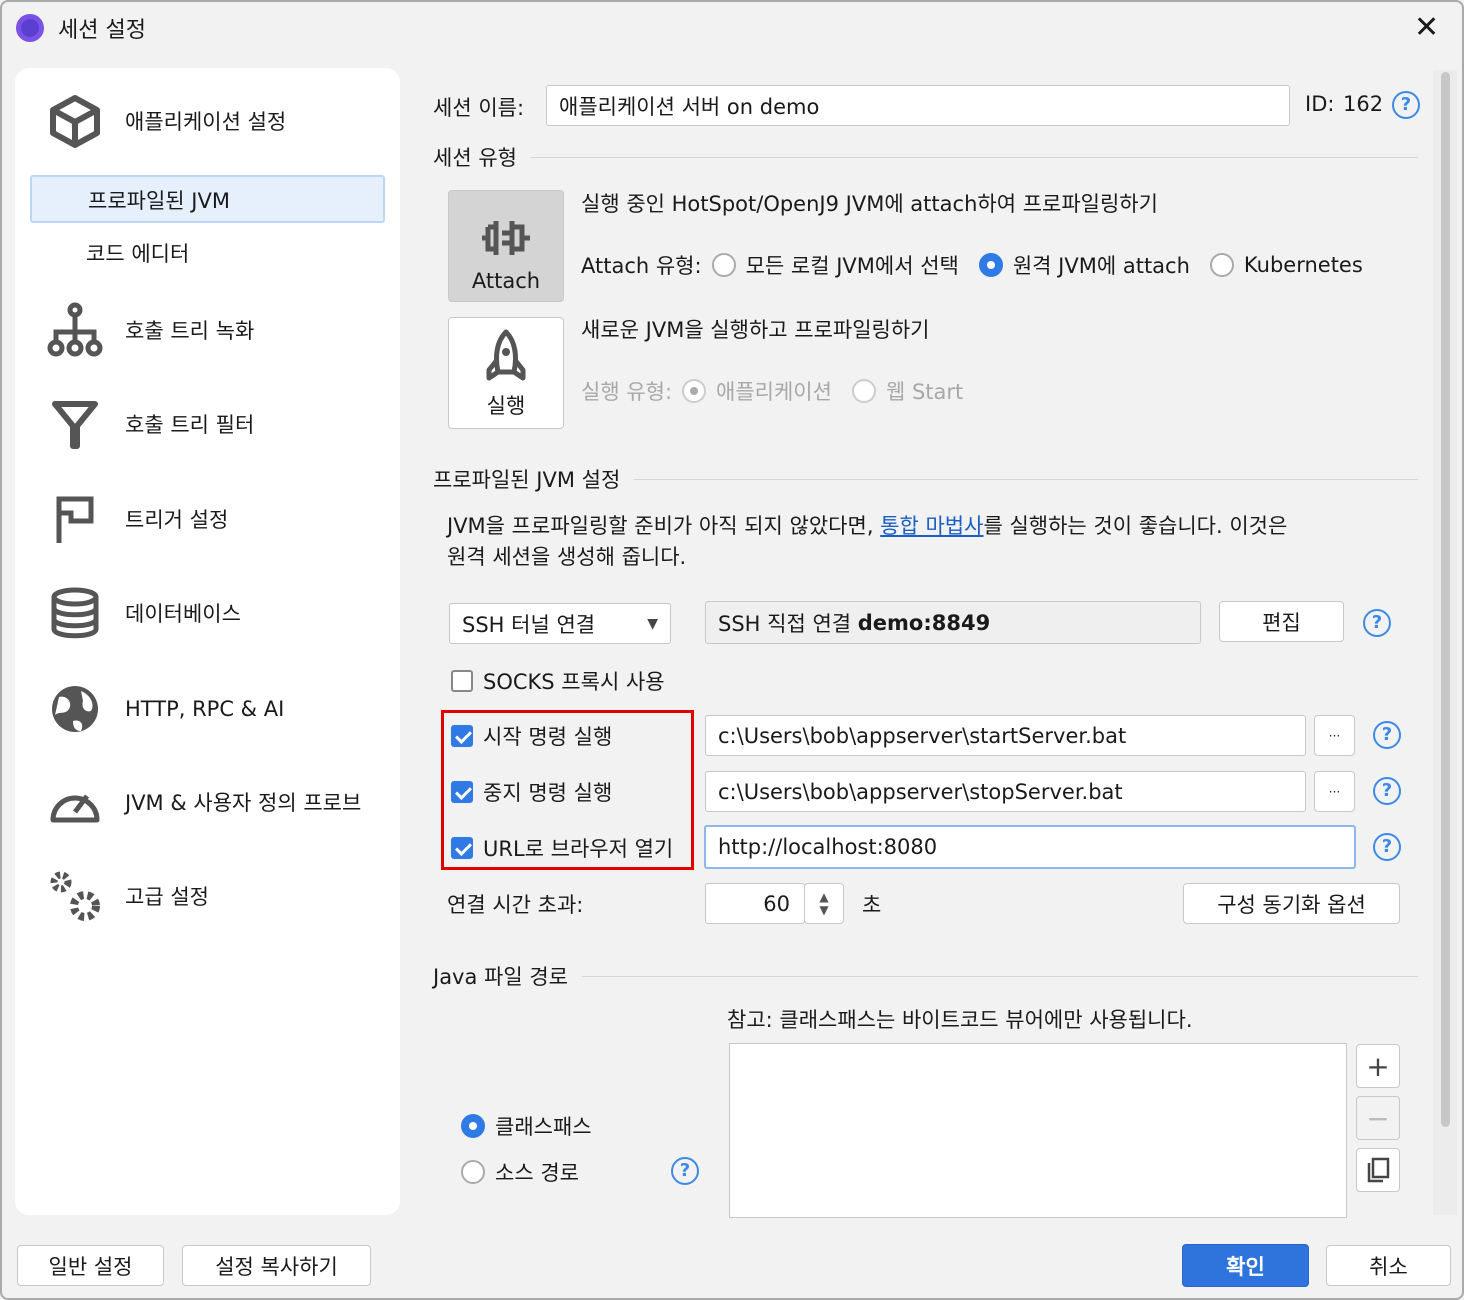 Image resolution: width=1464 pixels, height=1300 pixels. What do you see at coordinates (500, 977) in the screenshot?
I see `section-header: Java 파일 경로` at bounding box center [500, 977].